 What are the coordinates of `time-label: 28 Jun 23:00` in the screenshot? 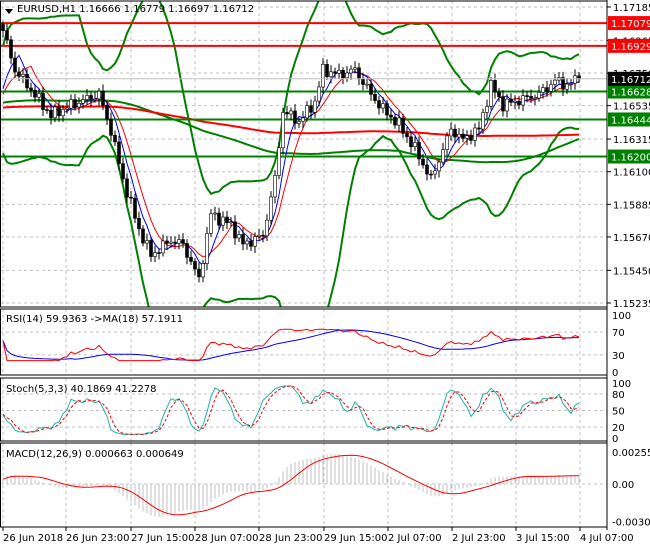 It's located at (291, 538).